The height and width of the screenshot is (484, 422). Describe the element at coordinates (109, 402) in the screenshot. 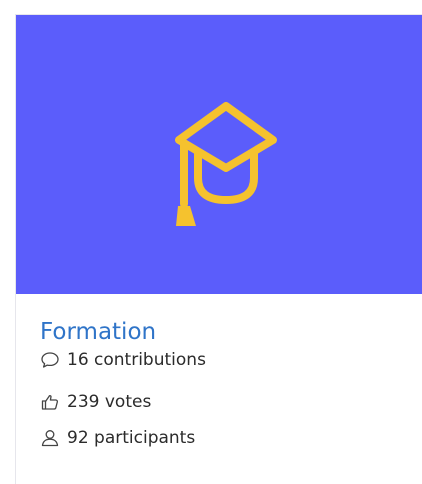

I see `votes-count: 239 votes` at that location.